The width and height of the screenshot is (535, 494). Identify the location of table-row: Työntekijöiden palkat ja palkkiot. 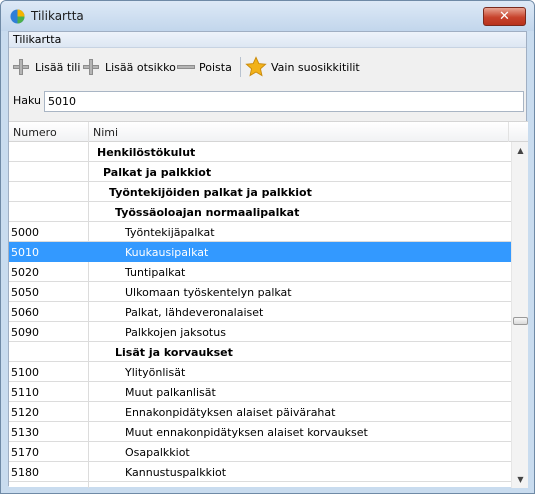
(260, 192).